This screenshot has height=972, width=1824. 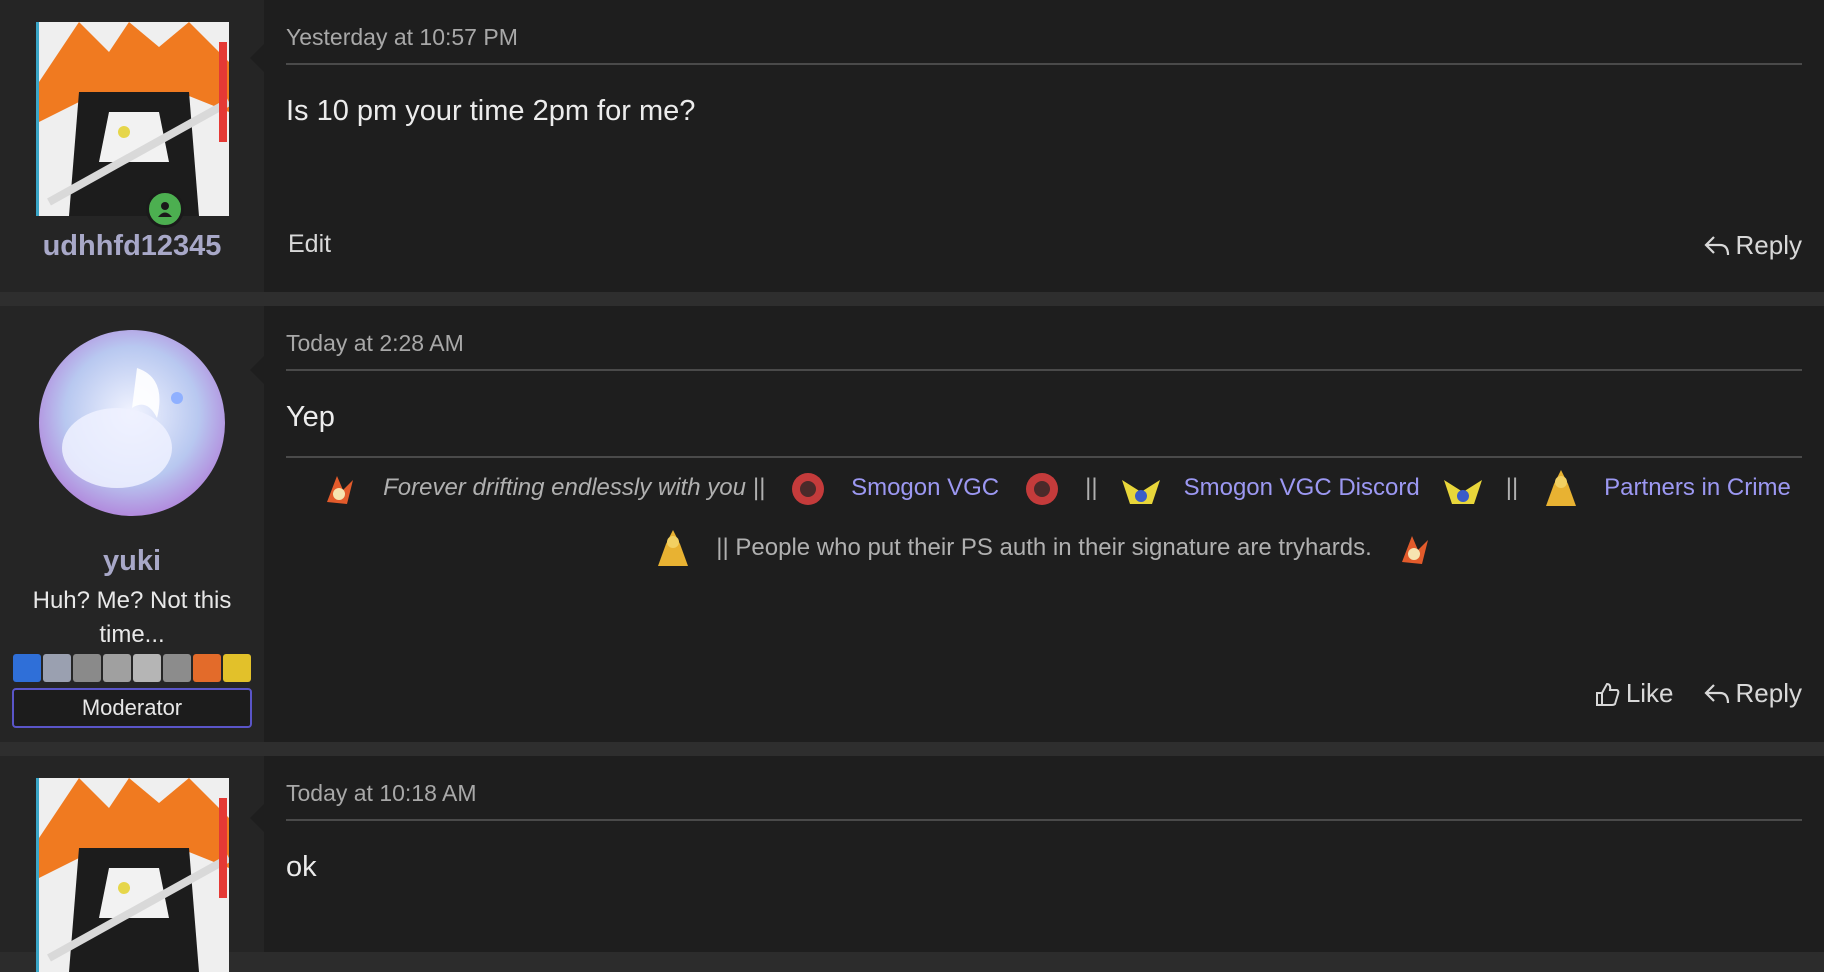 I want to click on like-button: Like, so click(x=1634, y=693).